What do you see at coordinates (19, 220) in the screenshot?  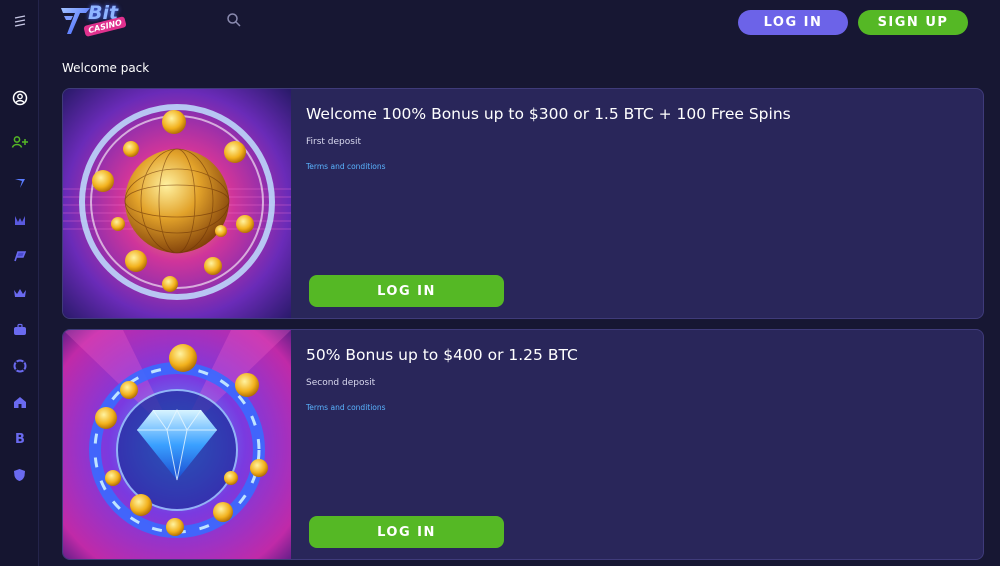 I see `cards-icon` at bounding box center [19, 220].